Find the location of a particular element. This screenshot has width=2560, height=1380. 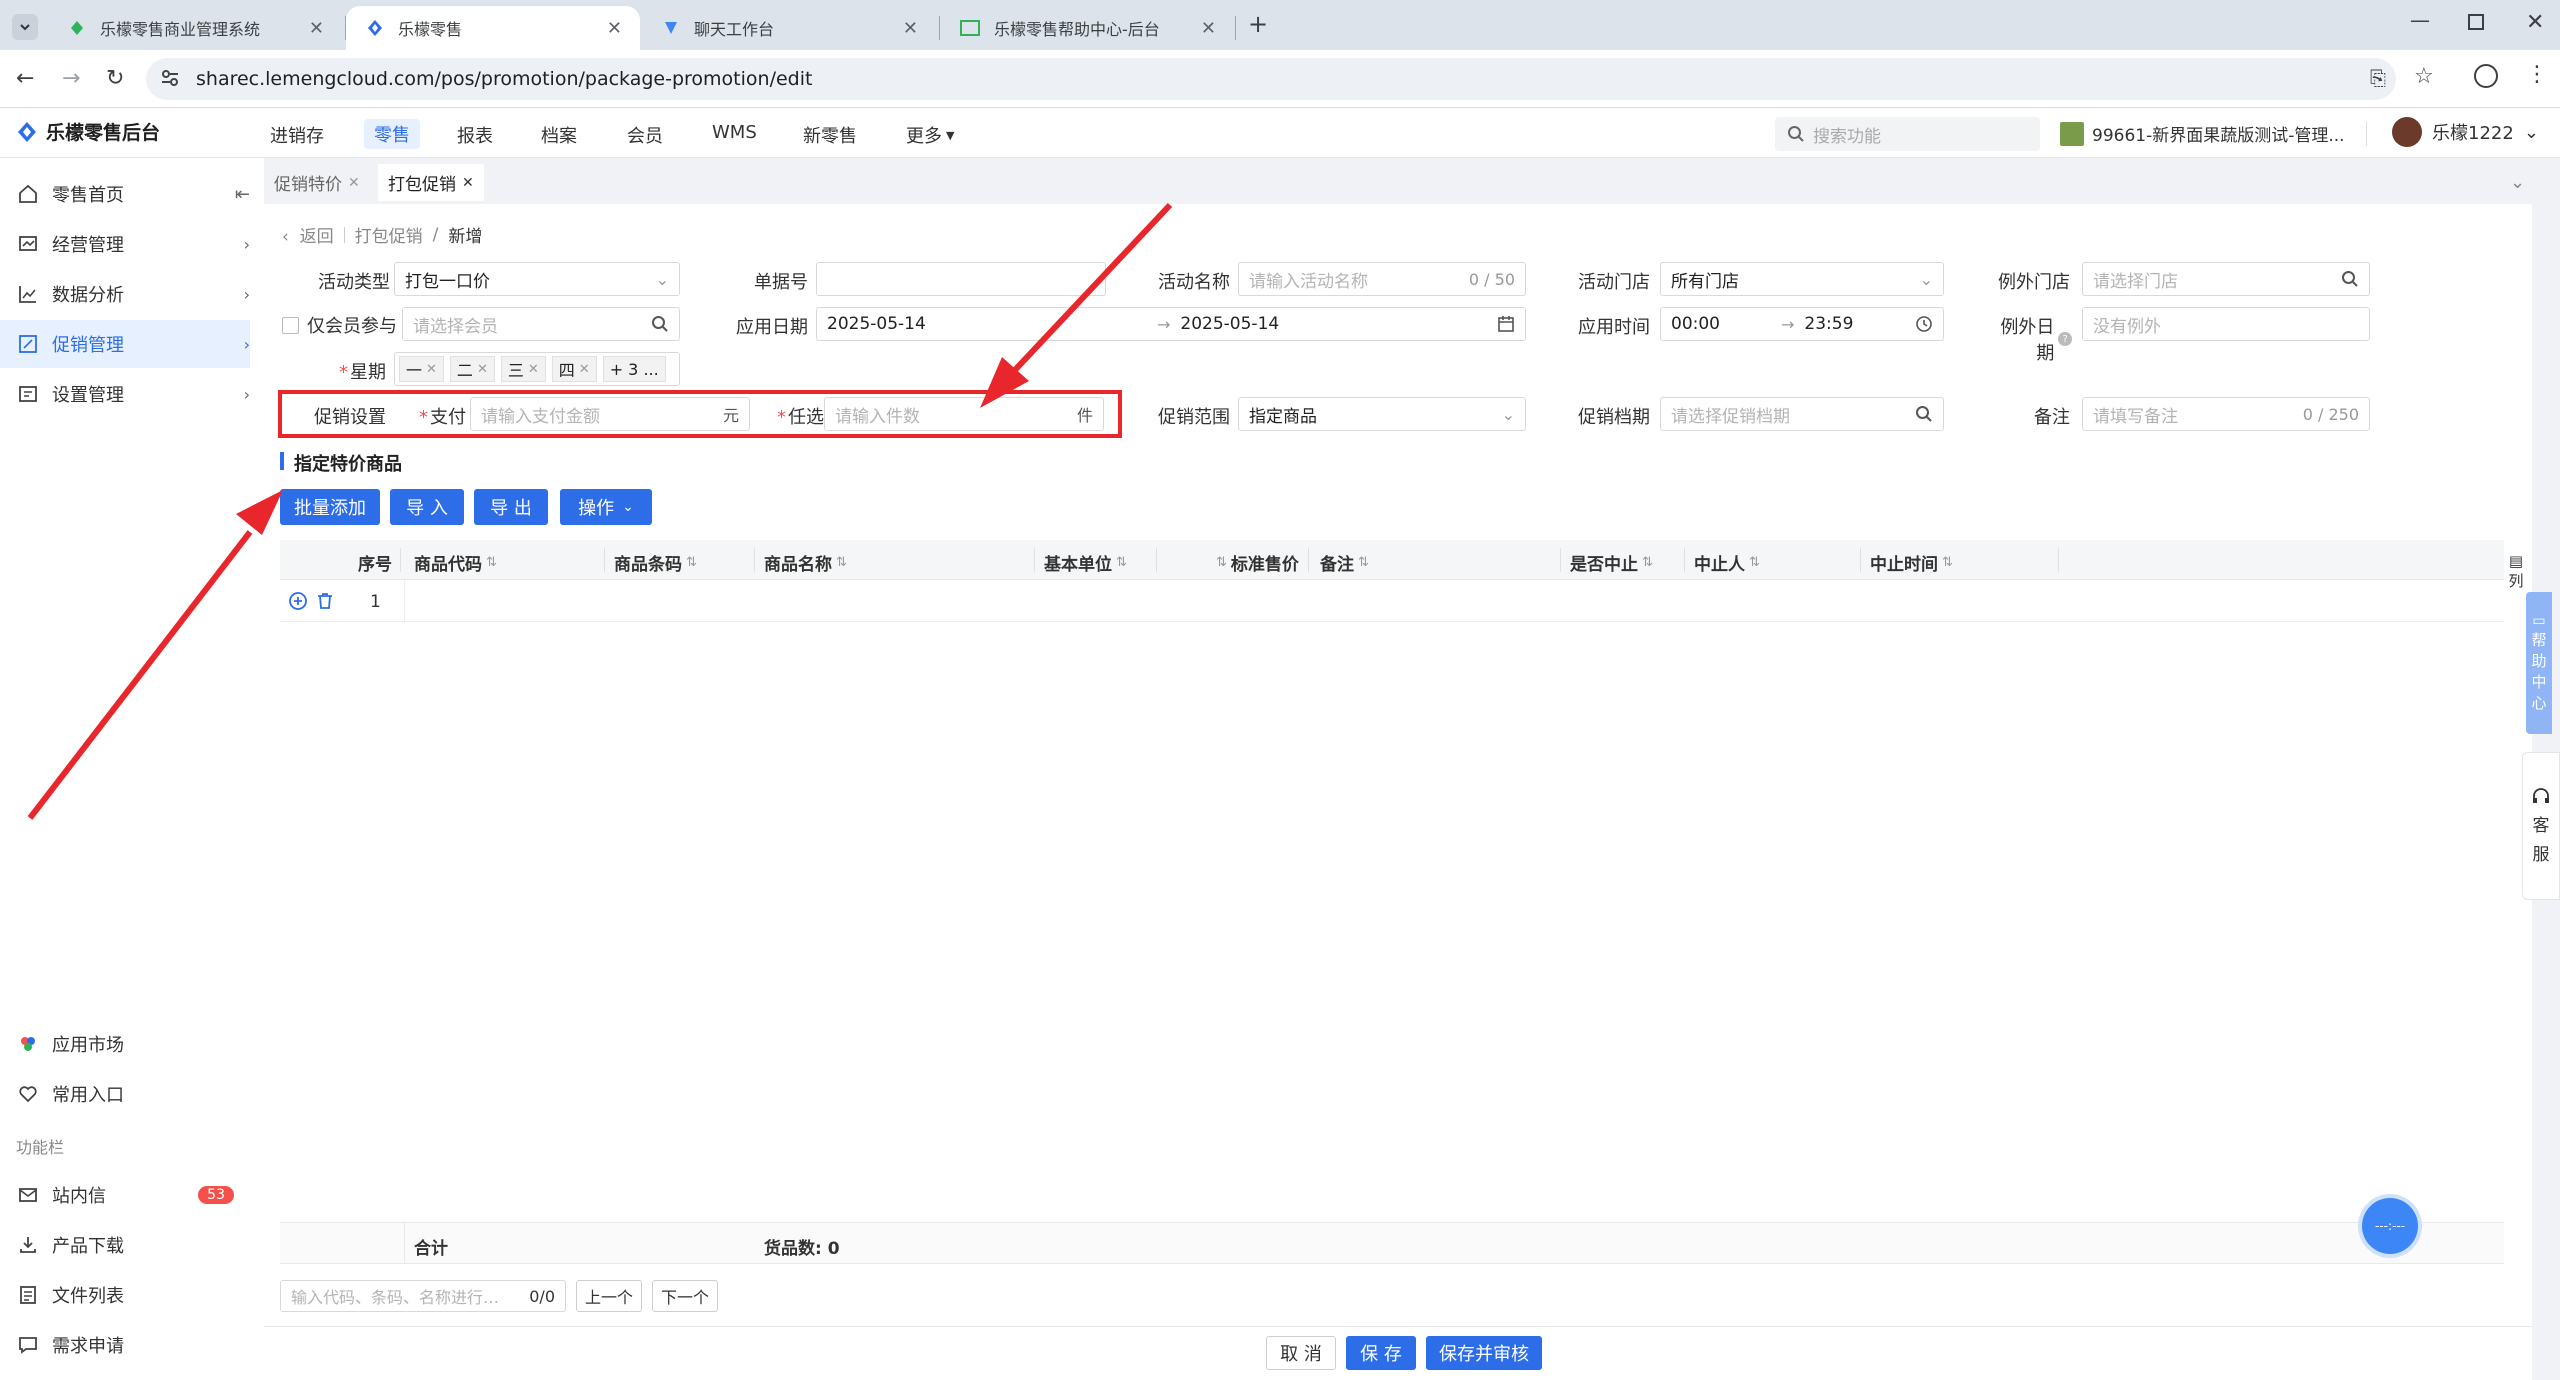

nav-reports: 报表 is located at coordinates (475, 135).